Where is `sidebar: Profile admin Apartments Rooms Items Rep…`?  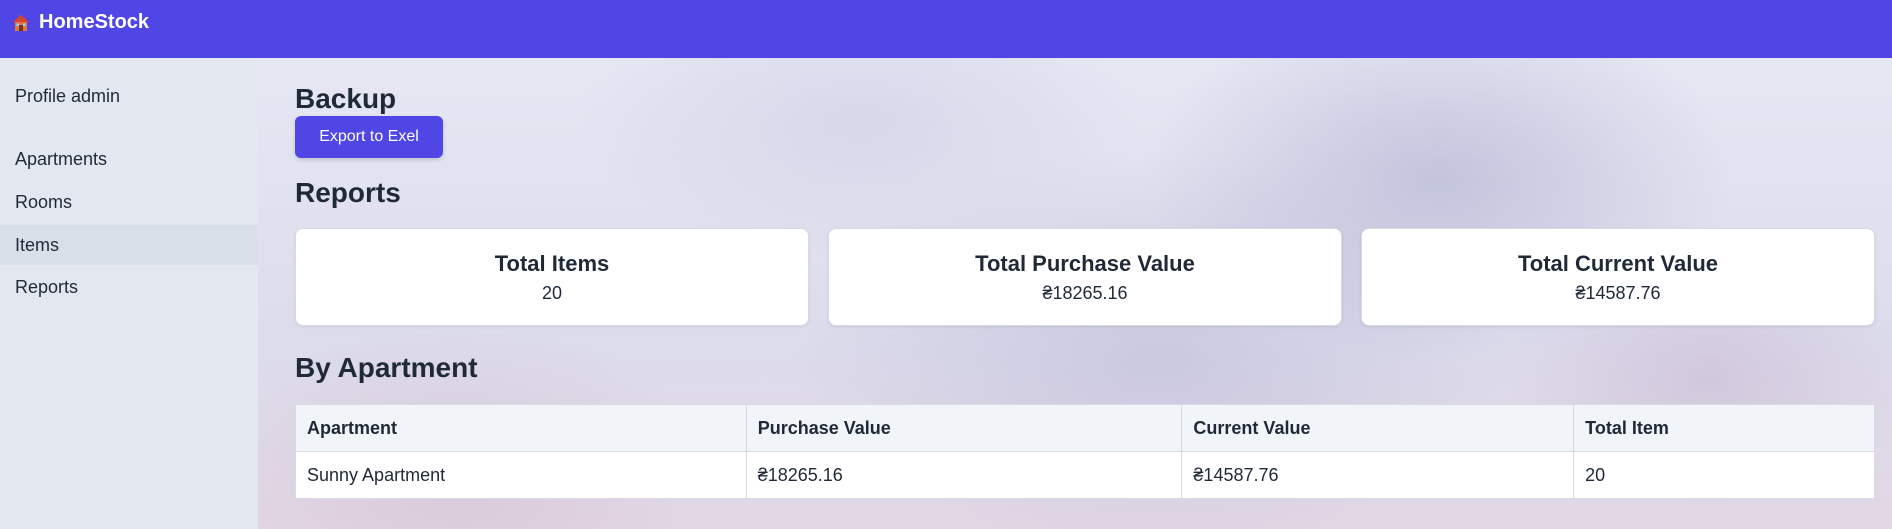
sidebar: Profile admin Apartments Rooms Items Rep… is located at coordinates (129, 293).